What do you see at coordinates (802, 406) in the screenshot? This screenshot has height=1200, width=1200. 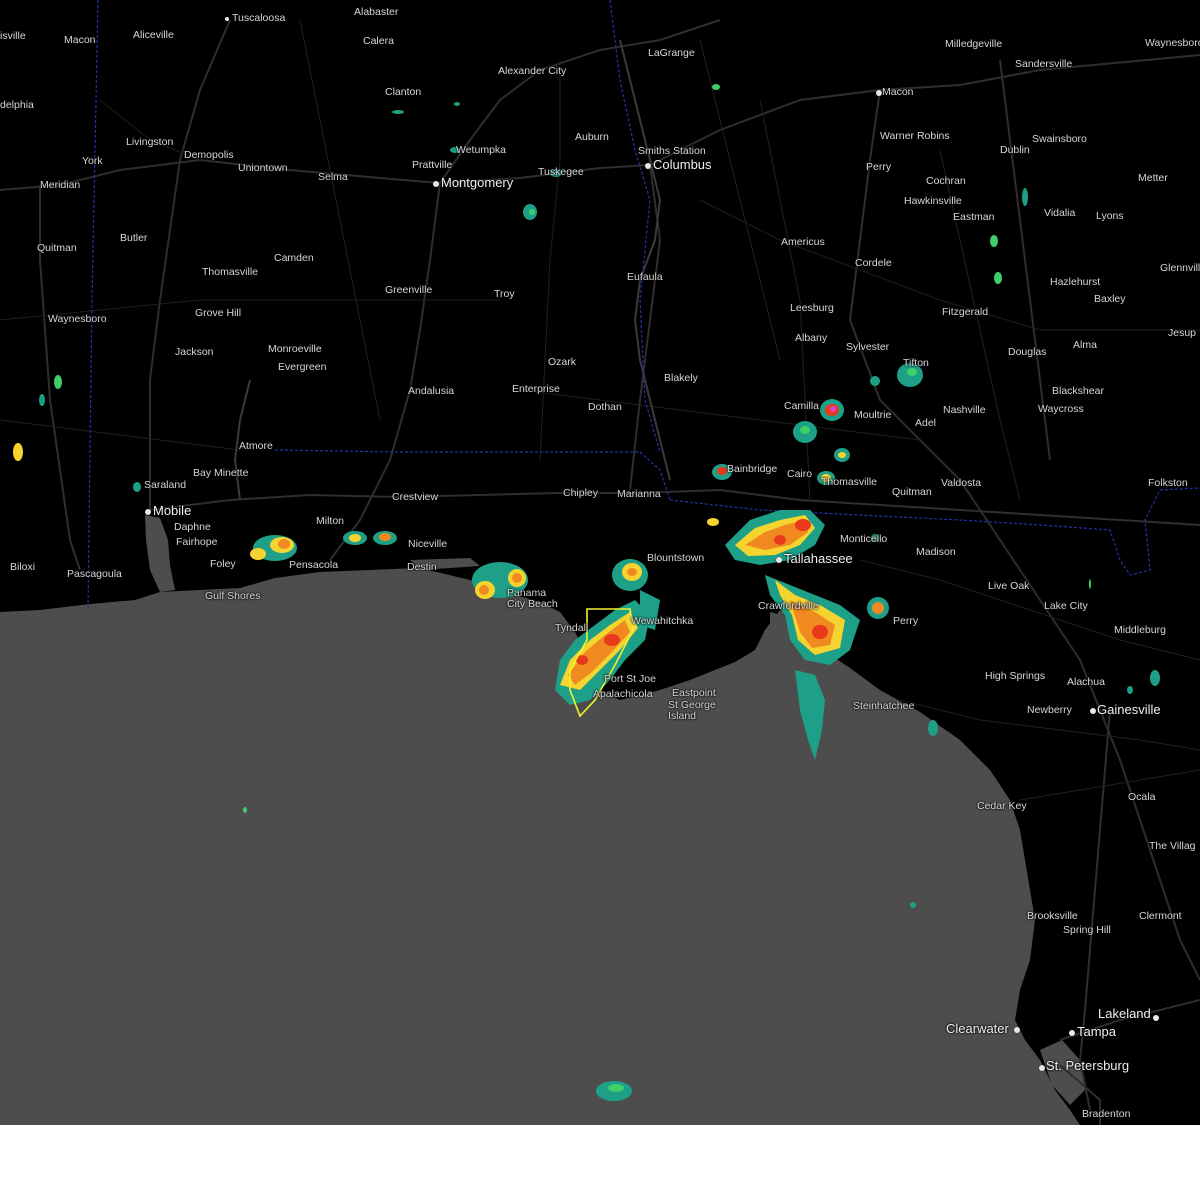 I see `city-label: Camilla` at bounding box center [802, 406].